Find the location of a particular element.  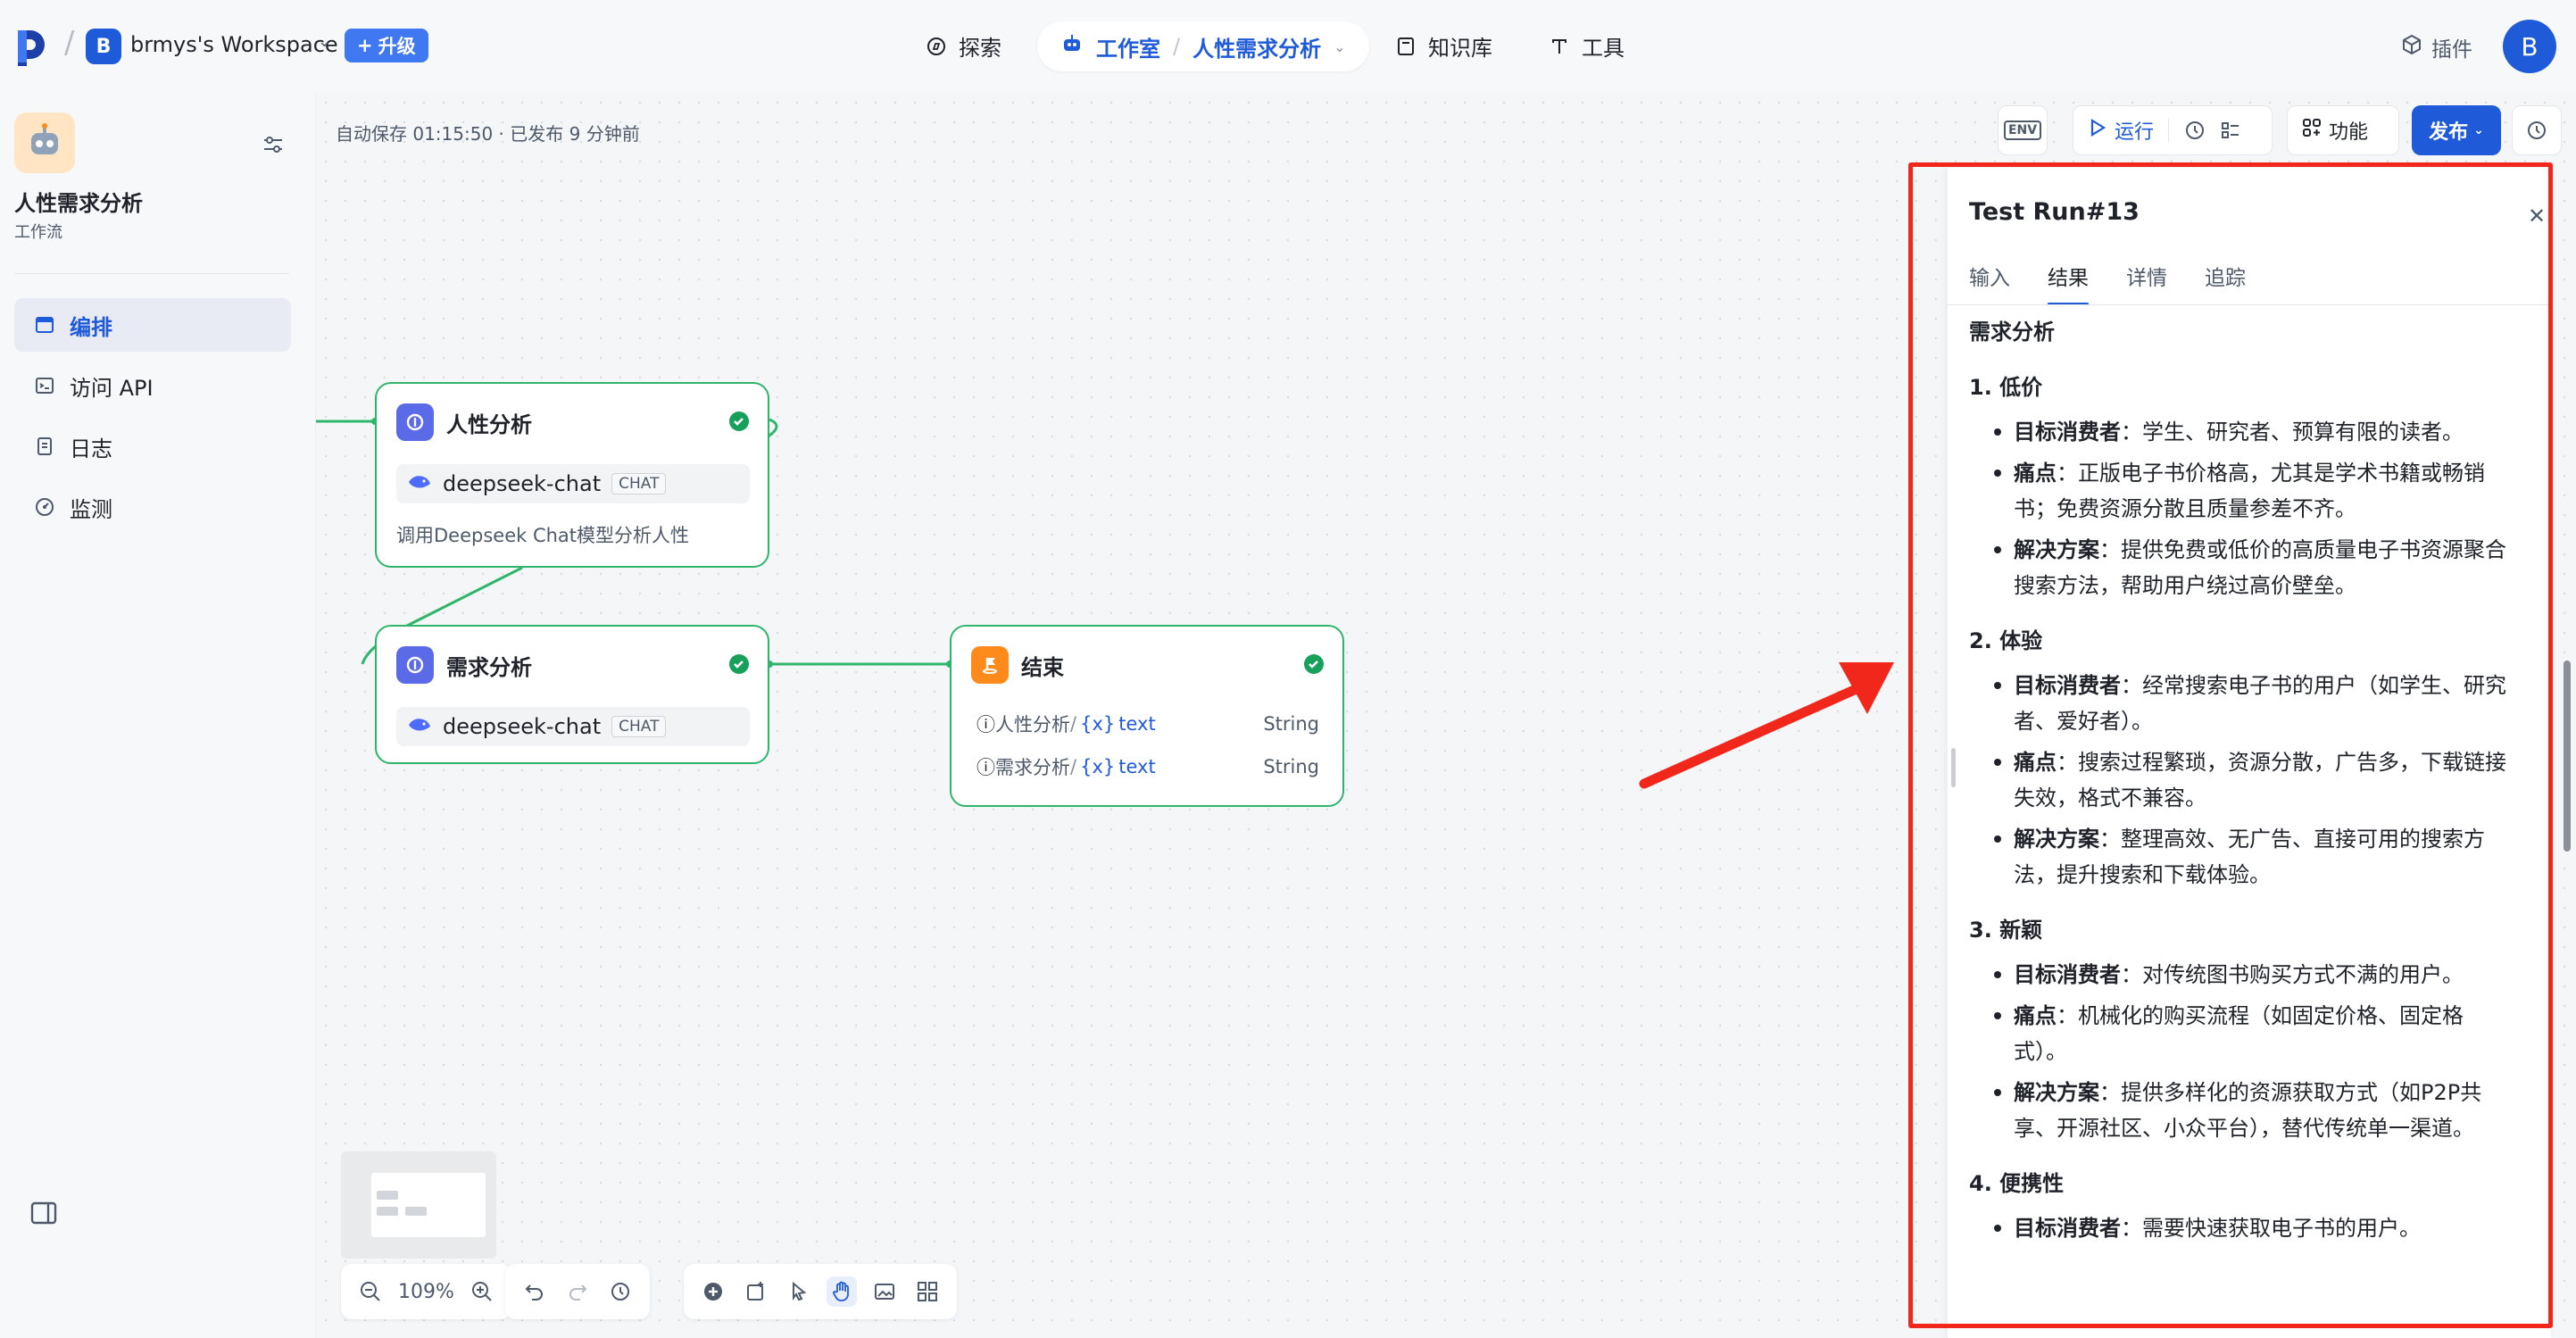

sidebar-item-orchestrate: 编排 is located at coordinates (153, 325).